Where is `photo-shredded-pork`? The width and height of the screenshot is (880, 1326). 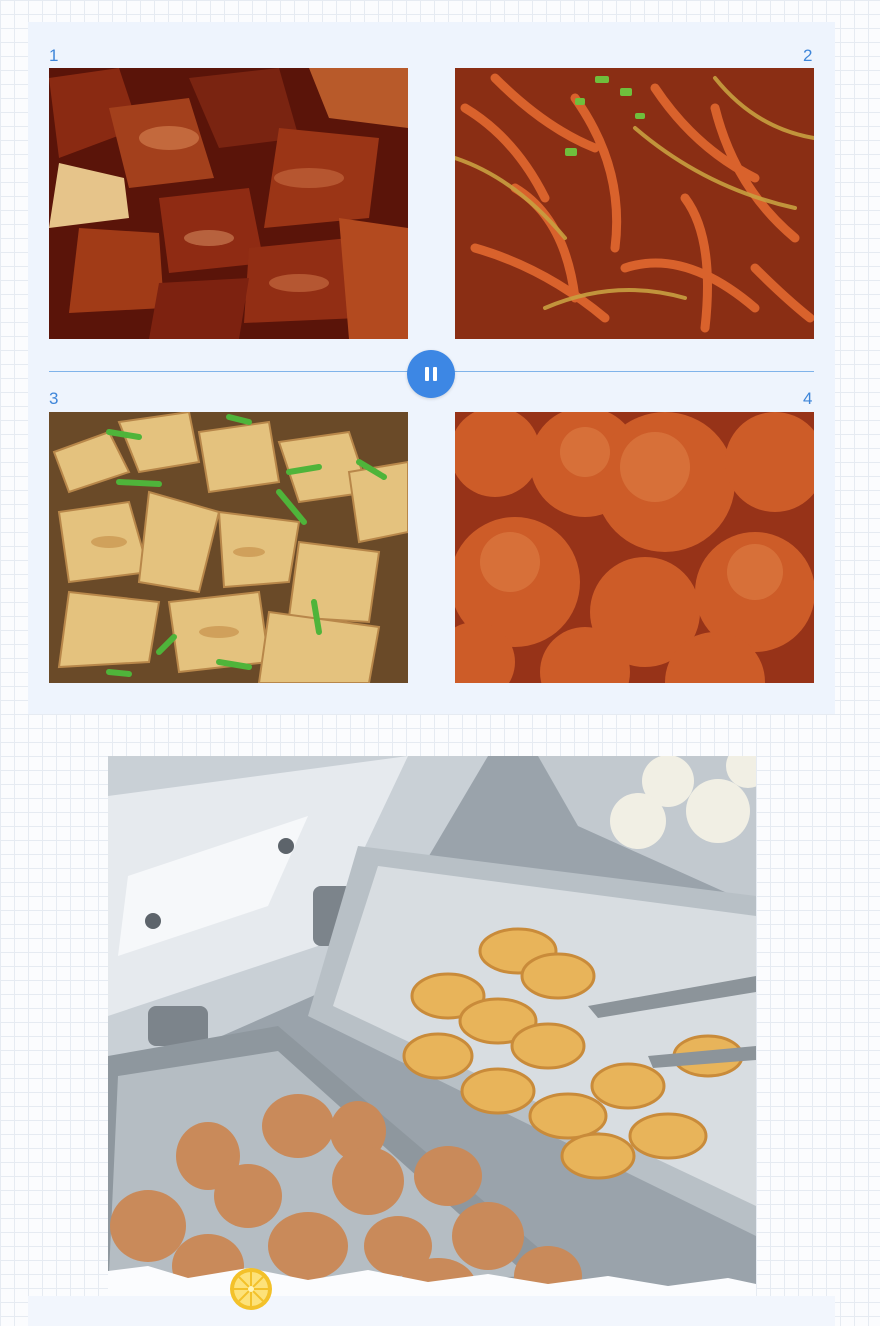
photo-shredded-pork is located at coordinates (634, 203).